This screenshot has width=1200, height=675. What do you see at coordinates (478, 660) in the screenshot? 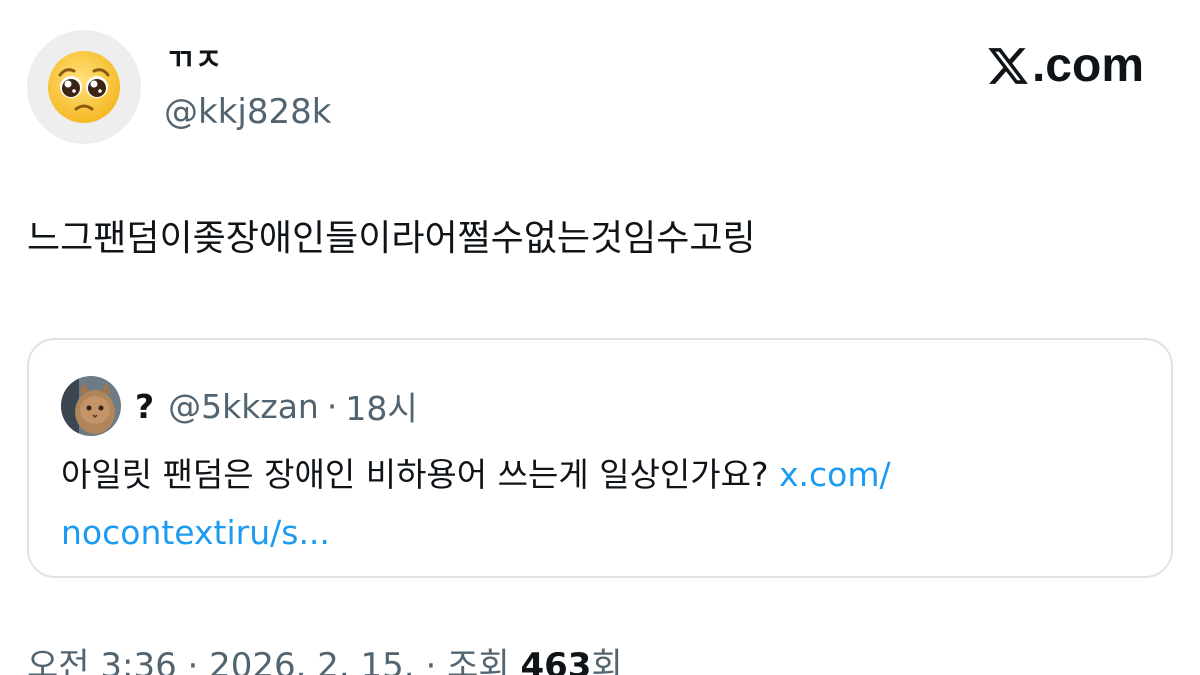
I see `views-label: 조회` at bounding box center [478, 660].